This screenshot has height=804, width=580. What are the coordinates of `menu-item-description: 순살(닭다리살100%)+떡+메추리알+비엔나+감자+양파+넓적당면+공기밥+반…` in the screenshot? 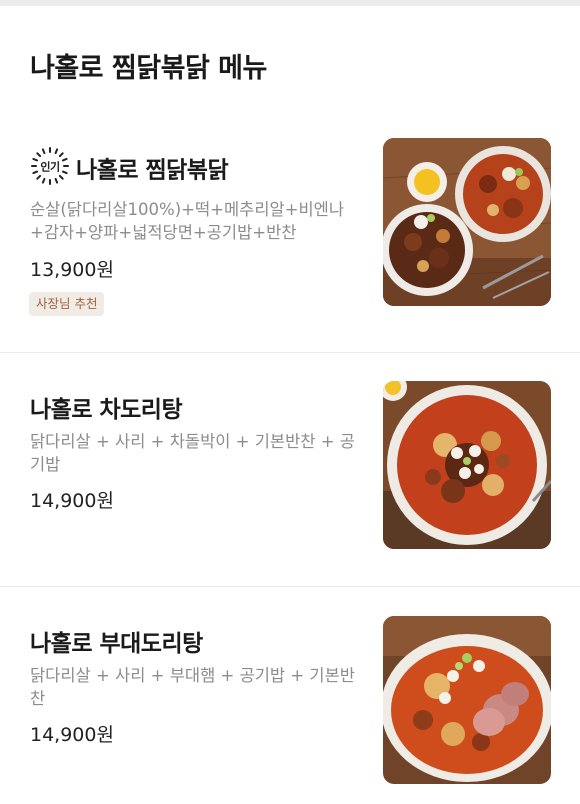 It's located at (187, 221).